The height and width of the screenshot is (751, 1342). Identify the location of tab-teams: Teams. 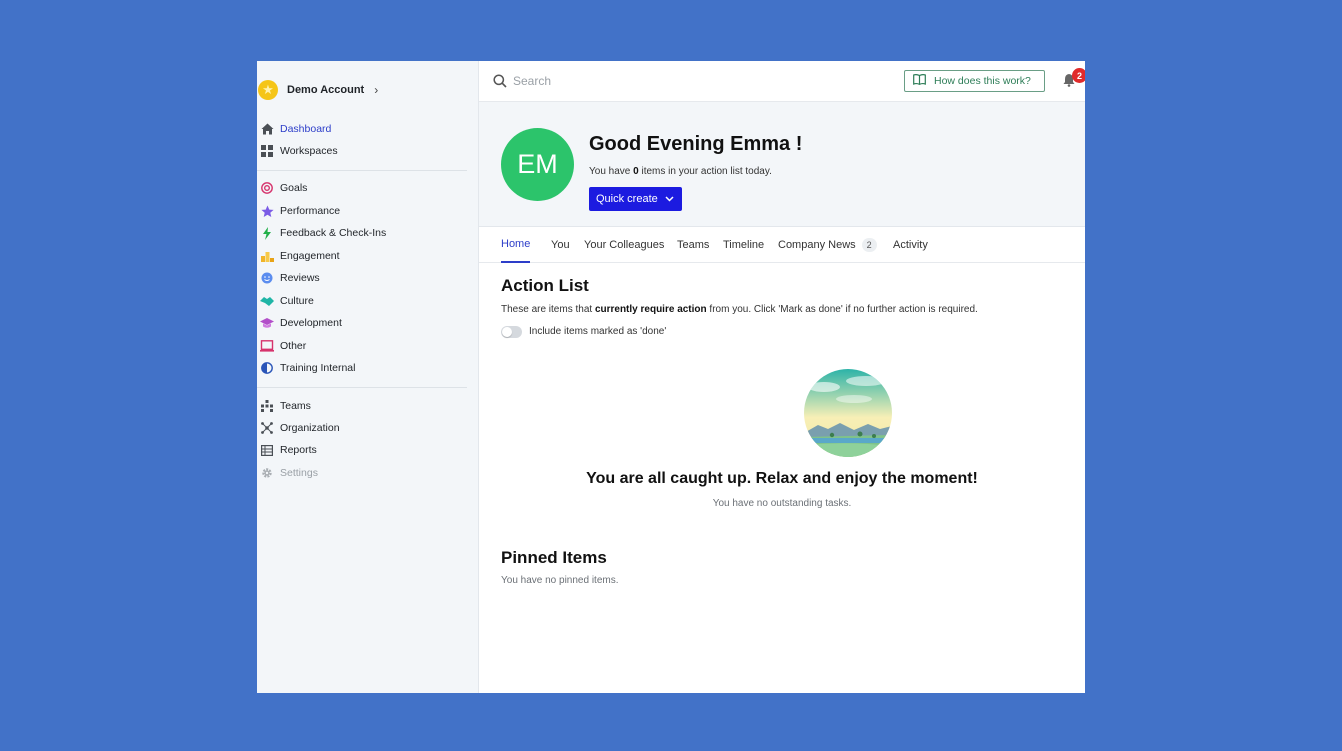
(693, 245).